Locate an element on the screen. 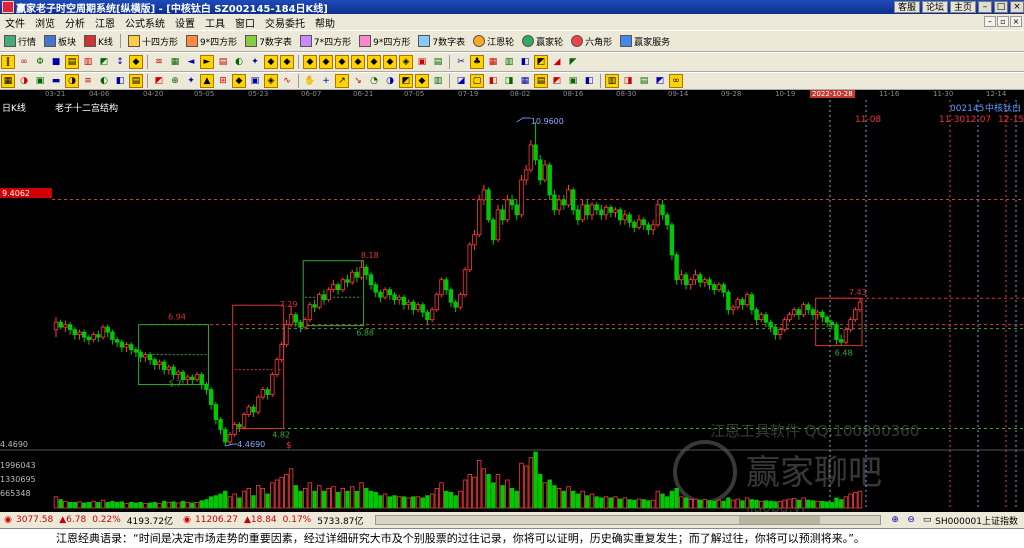  hexagon-button: 六角形 is located at coordinates (591, 41).